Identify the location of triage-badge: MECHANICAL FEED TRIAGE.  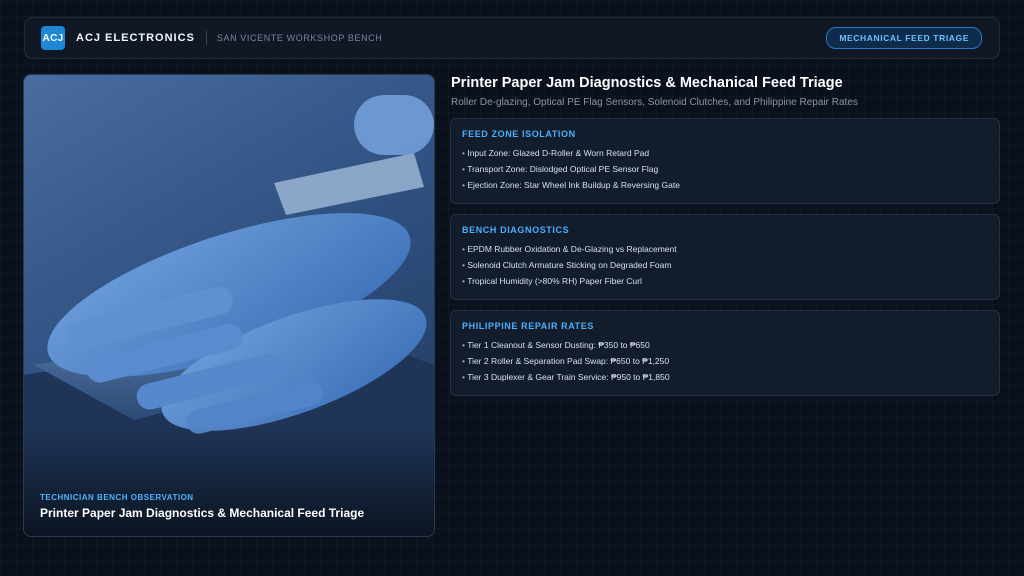
(904, 38).